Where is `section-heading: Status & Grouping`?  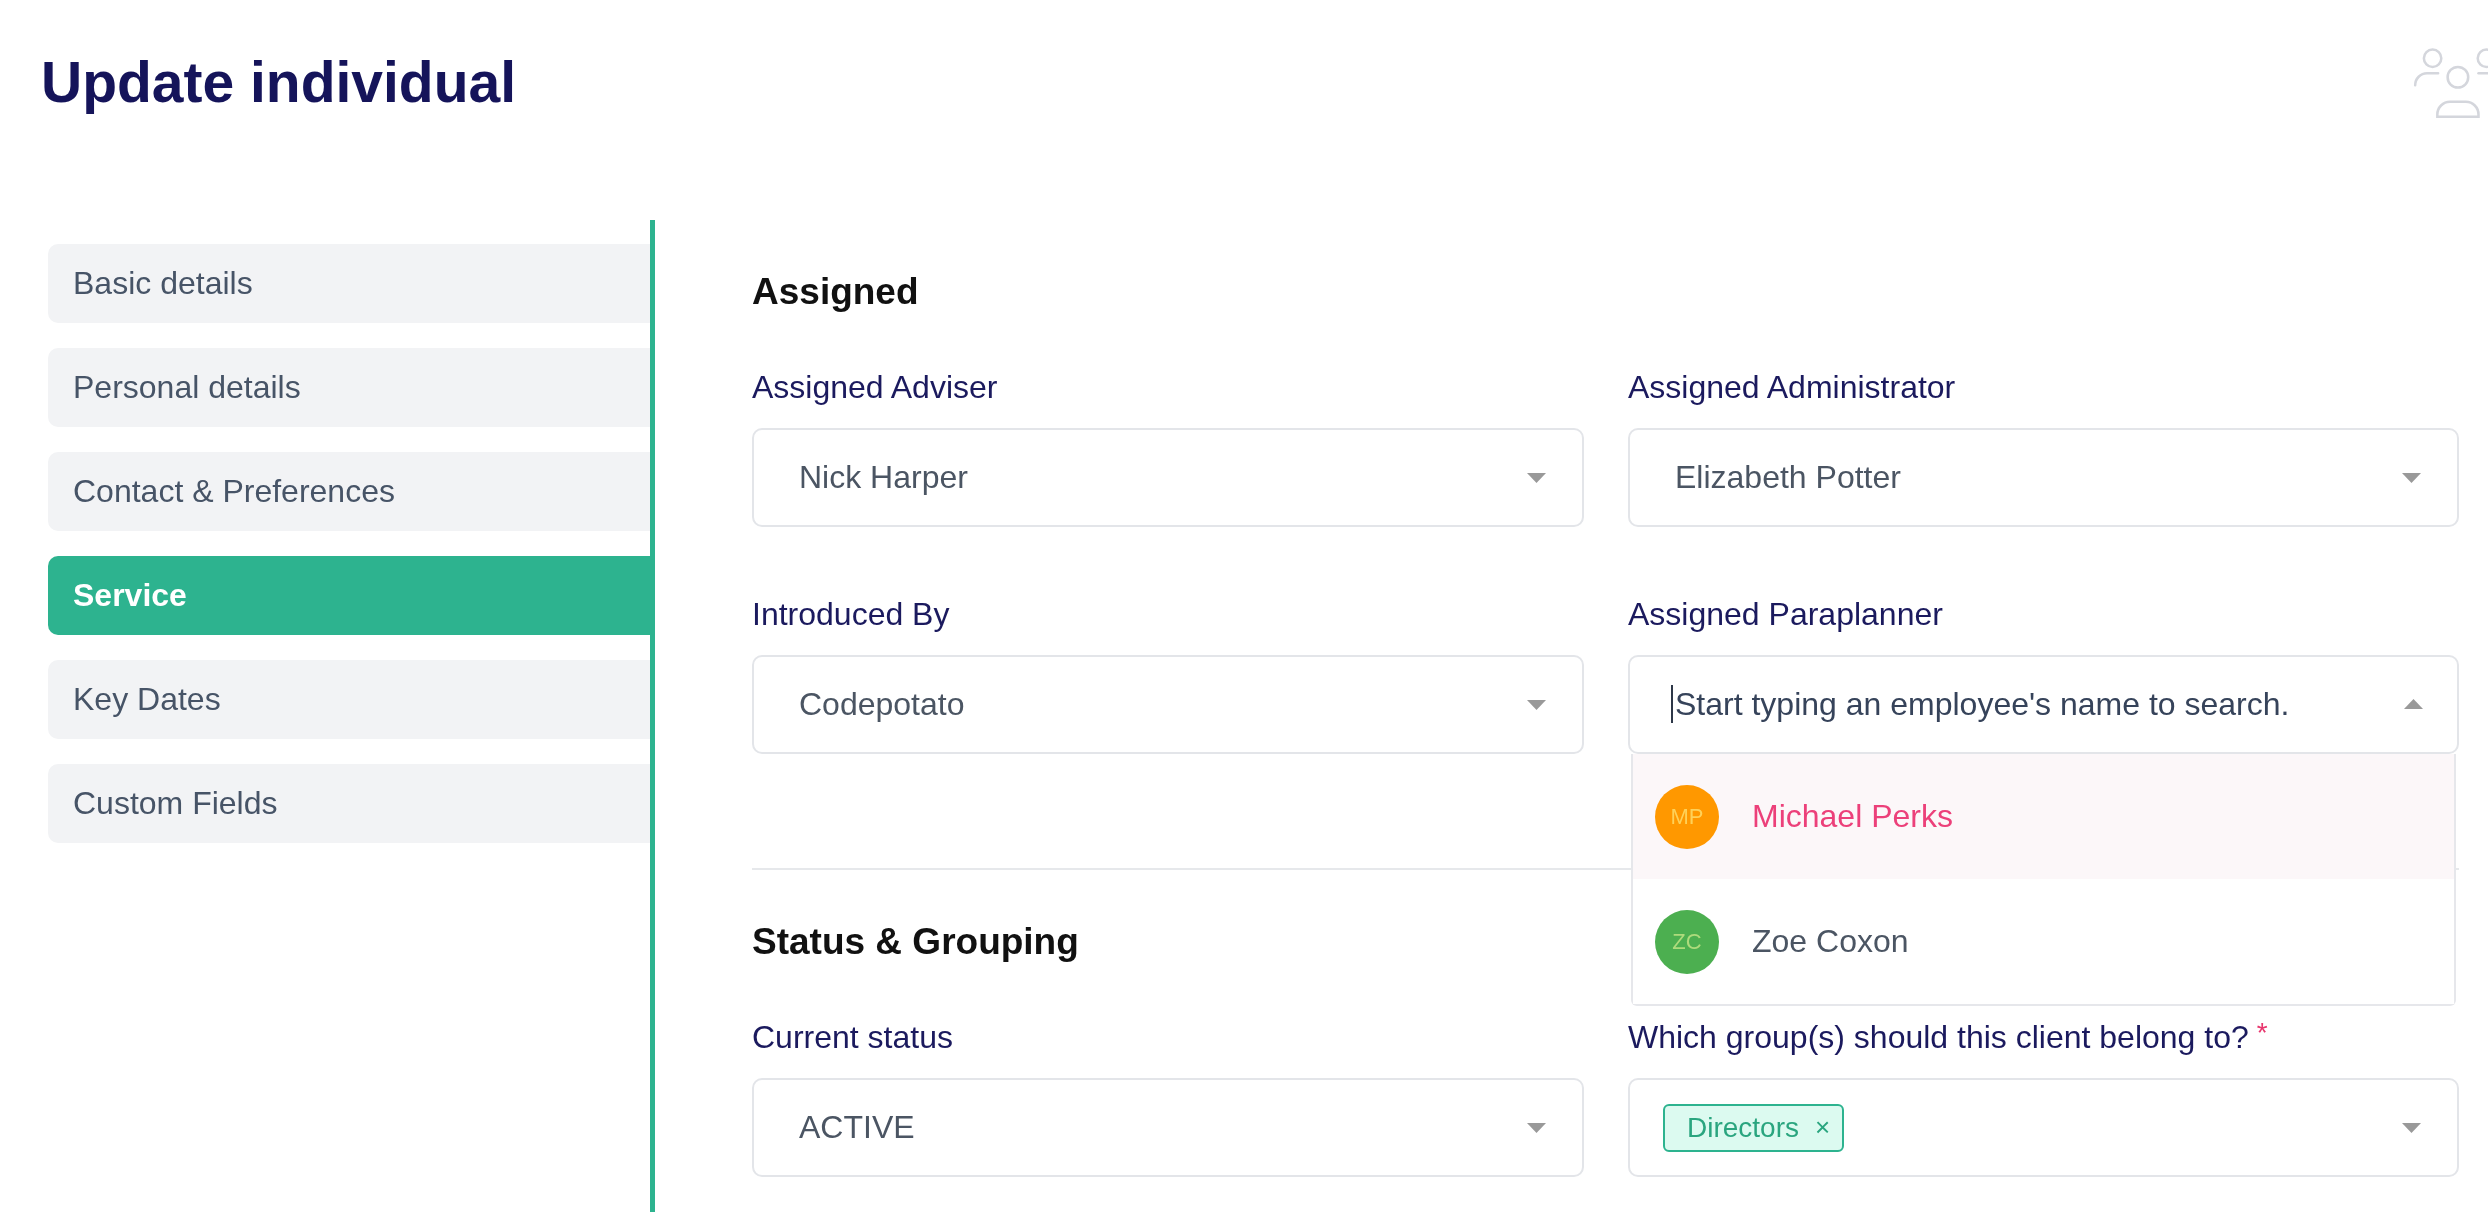 section-heading: Status & Grouping is located at coordinates (915, 941).